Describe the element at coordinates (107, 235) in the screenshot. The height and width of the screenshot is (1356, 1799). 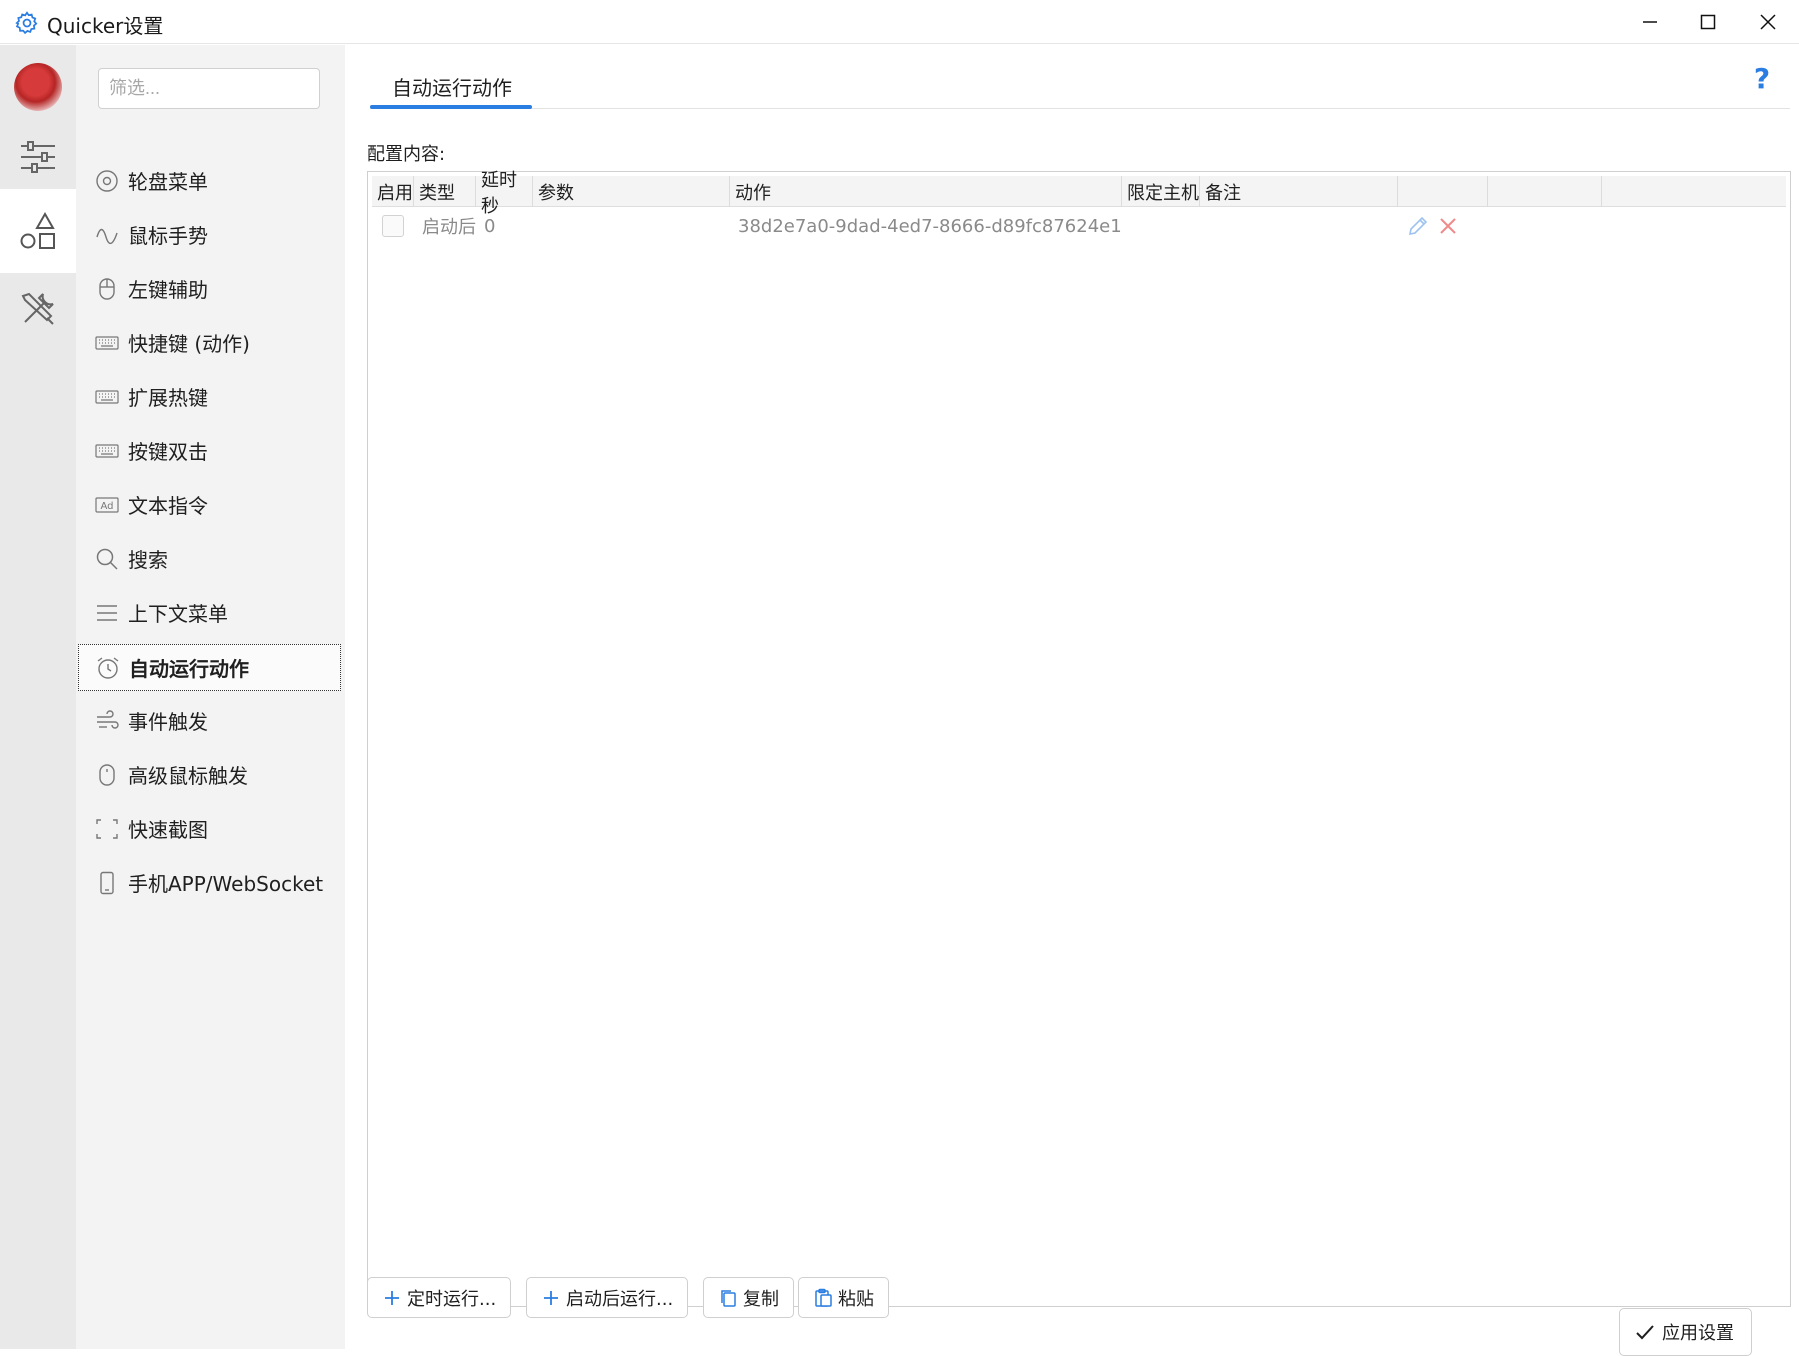
I see `wave-icon` at that location.